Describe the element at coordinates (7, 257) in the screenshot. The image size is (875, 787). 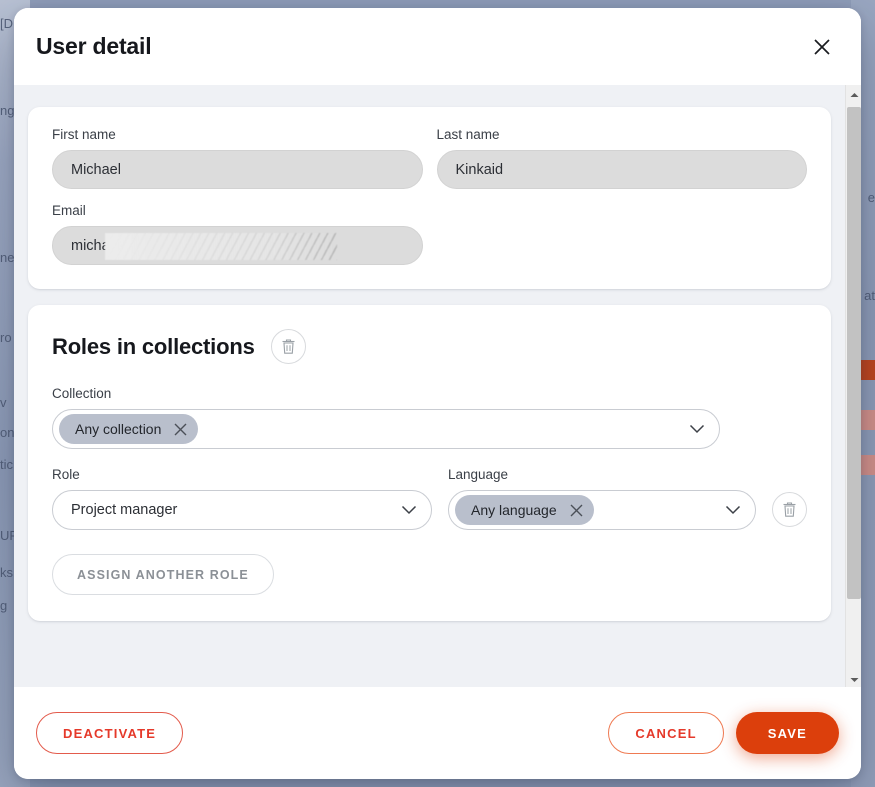
I see `backdrop-text-fragment: ne` at that location.